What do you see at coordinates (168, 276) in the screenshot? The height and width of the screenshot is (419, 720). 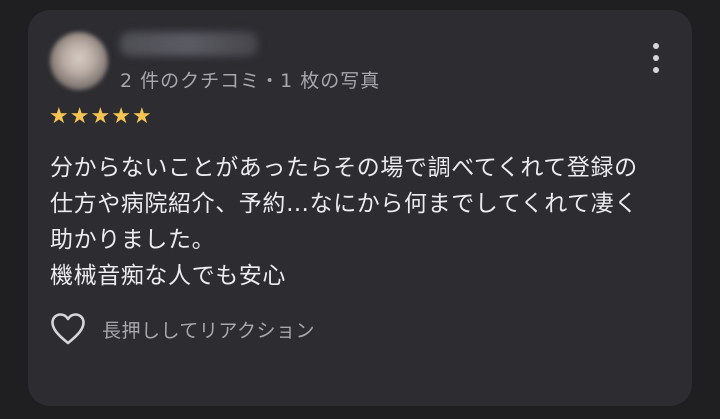 I see `review-line: 機械音痴な人でも安心` at bounding box center [168, 276].